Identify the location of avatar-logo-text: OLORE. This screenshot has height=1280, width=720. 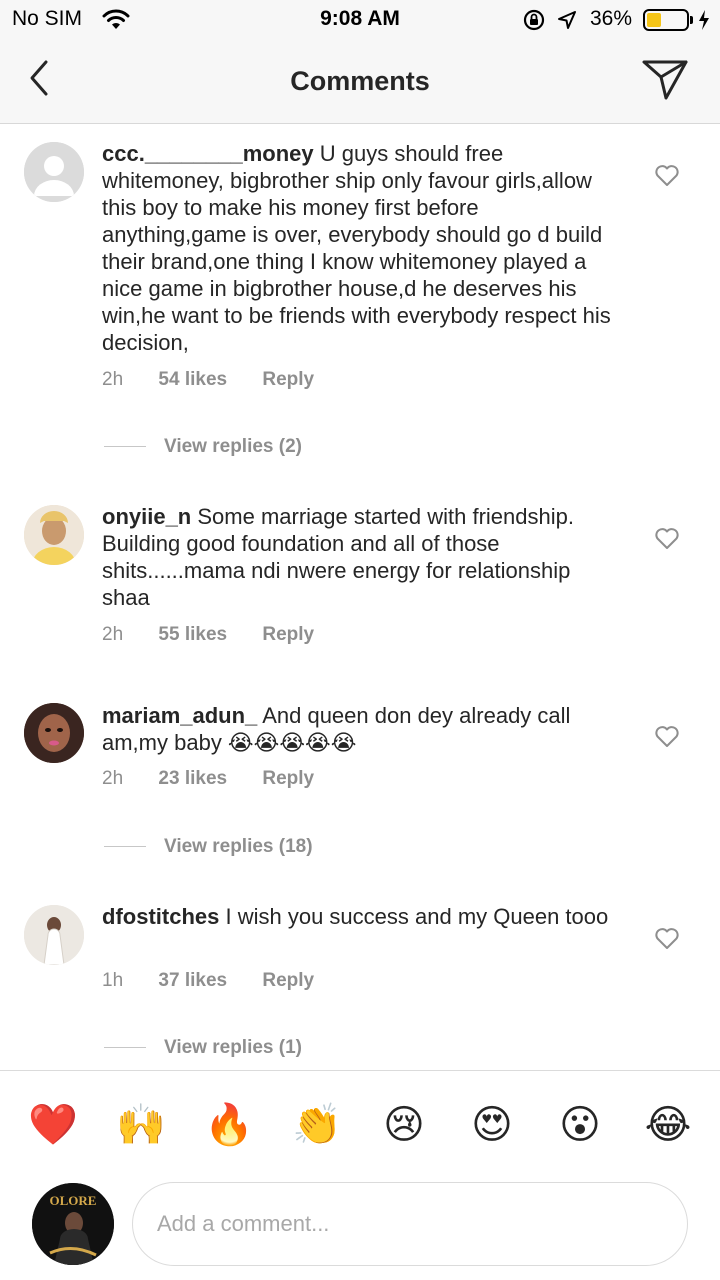
(73, 1200).